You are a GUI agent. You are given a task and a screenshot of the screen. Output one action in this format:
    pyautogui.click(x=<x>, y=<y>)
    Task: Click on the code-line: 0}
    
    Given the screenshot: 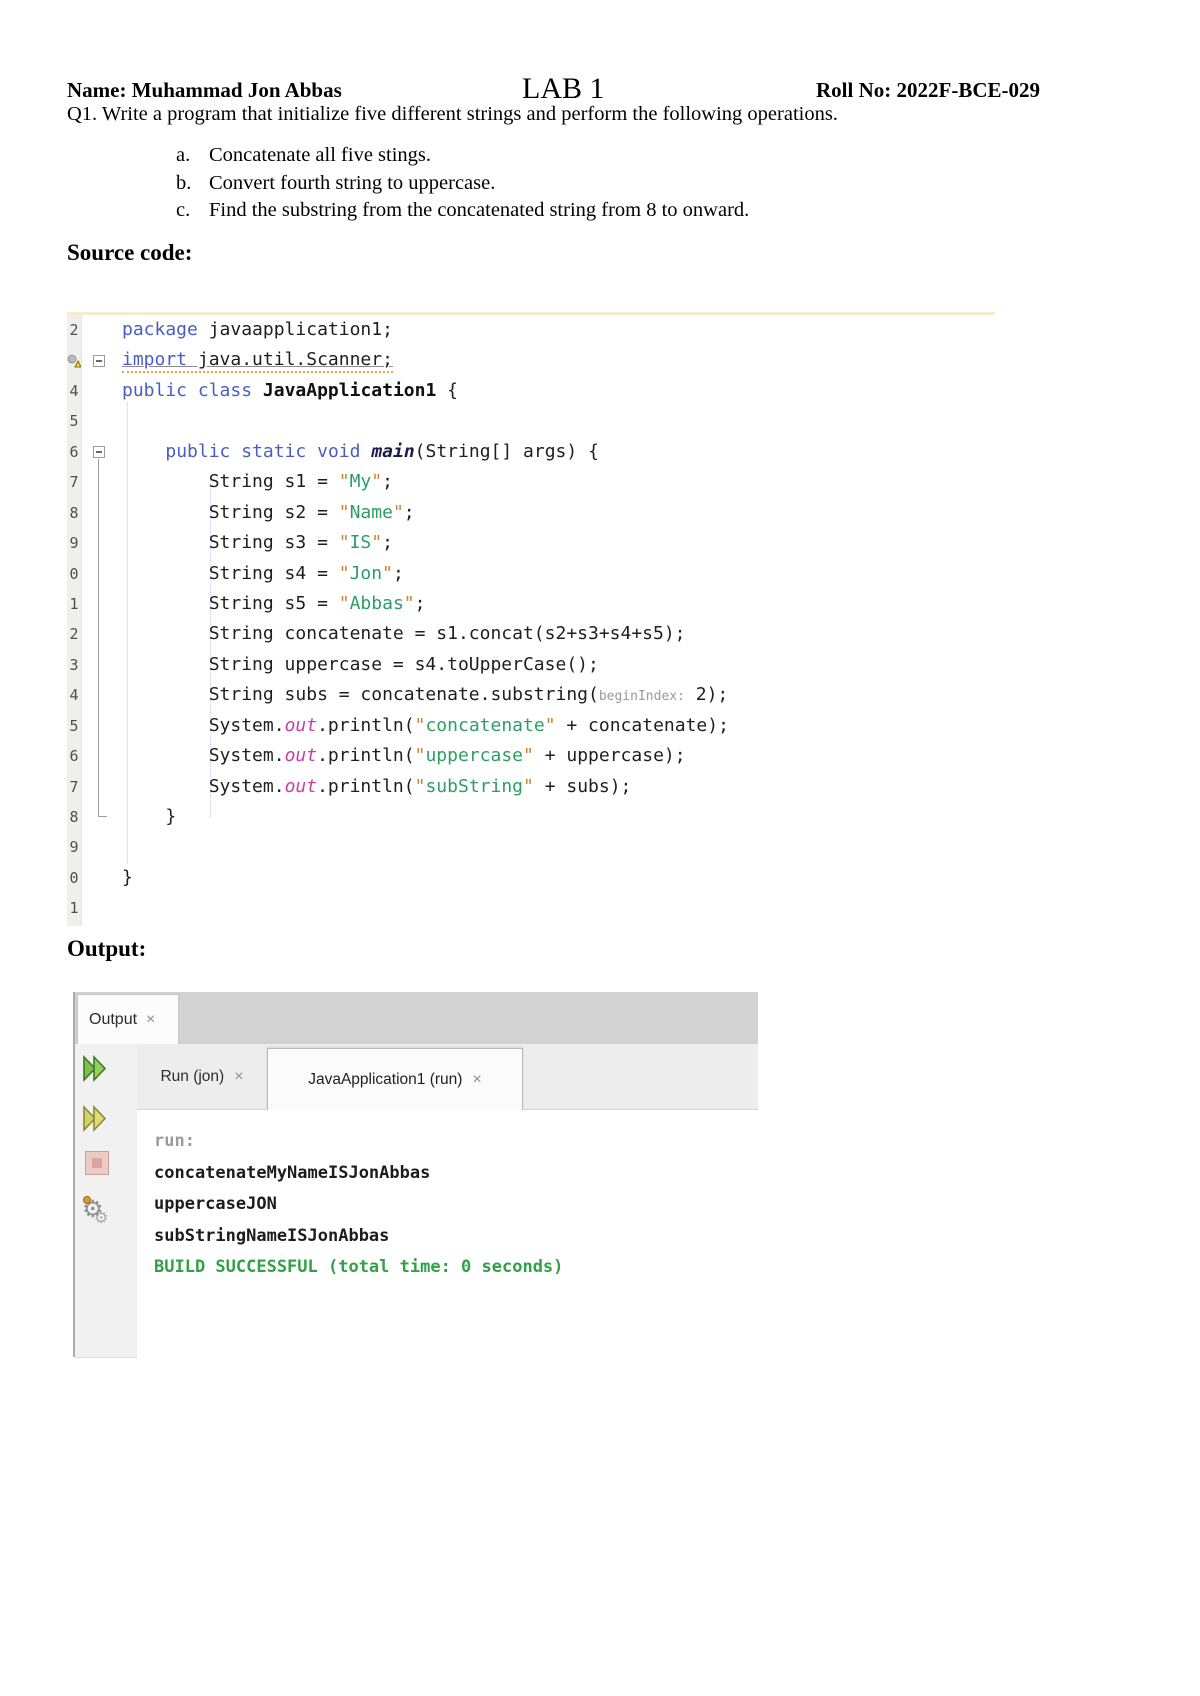 What is the action you would take?
    pyautogui.click(x=531, y=878)
    